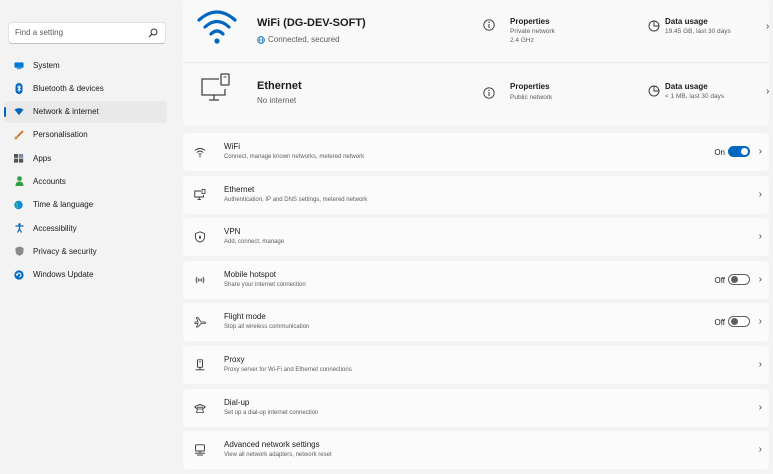 The image size is (773, 474). I want to click on data-usage-detail: 19.45 GB, last 30 days, so click(698, 31).